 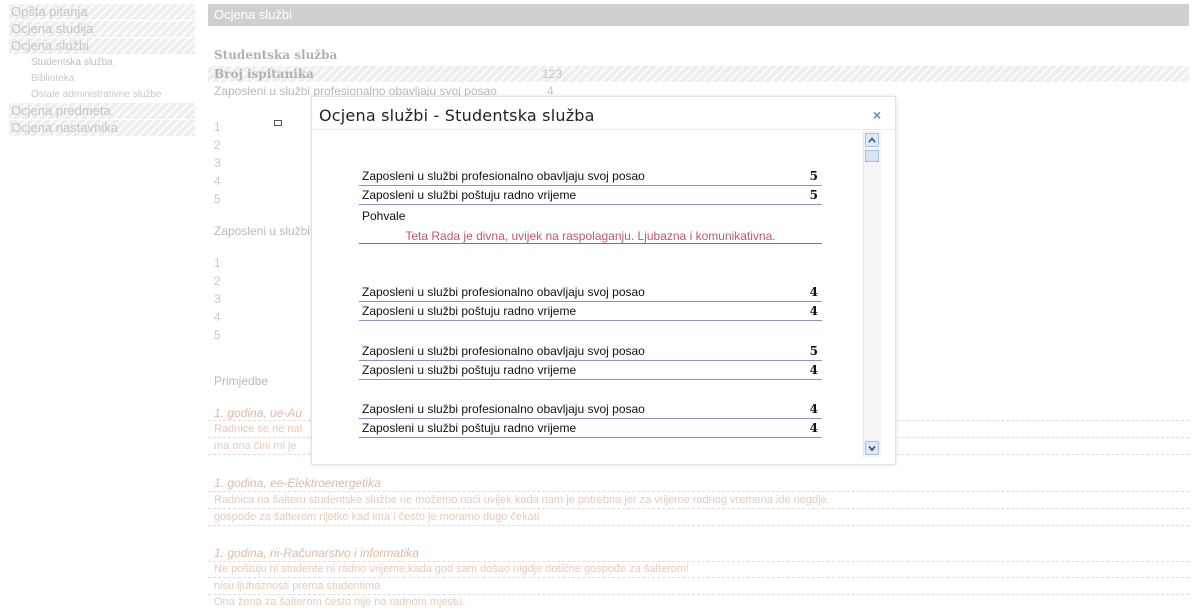 What do you see at coordinates (102, 12) in the screenshot?
I see `nav-item-opsta-pitanja: Opšta pitanja` at bounding box center [102, 12].